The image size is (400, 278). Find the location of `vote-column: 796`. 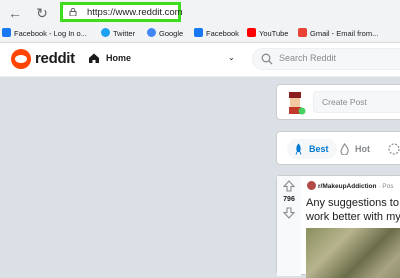

vote-column: 796 is located at coordinates (289, 226).